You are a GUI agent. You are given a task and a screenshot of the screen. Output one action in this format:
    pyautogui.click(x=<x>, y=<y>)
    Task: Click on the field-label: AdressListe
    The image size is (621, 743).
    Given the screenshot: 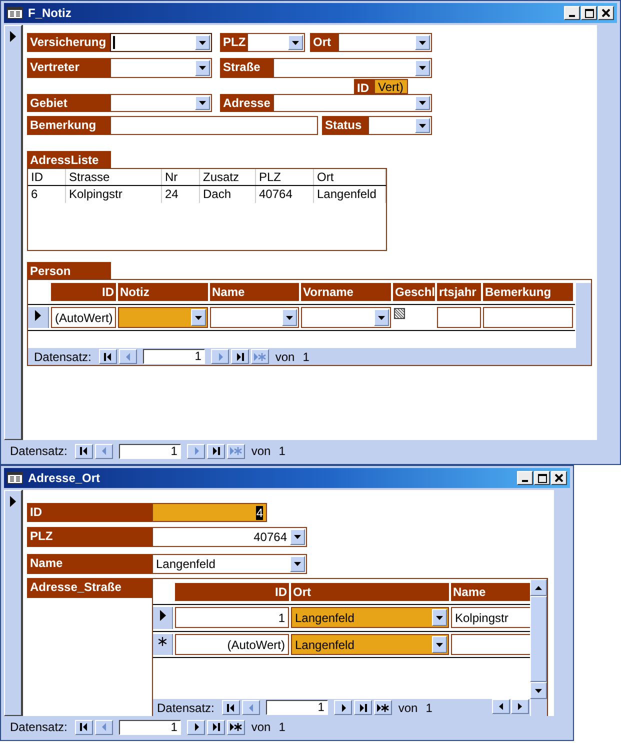 What is the action you would take?
    pyautogui.click(x=69, y=159)
    